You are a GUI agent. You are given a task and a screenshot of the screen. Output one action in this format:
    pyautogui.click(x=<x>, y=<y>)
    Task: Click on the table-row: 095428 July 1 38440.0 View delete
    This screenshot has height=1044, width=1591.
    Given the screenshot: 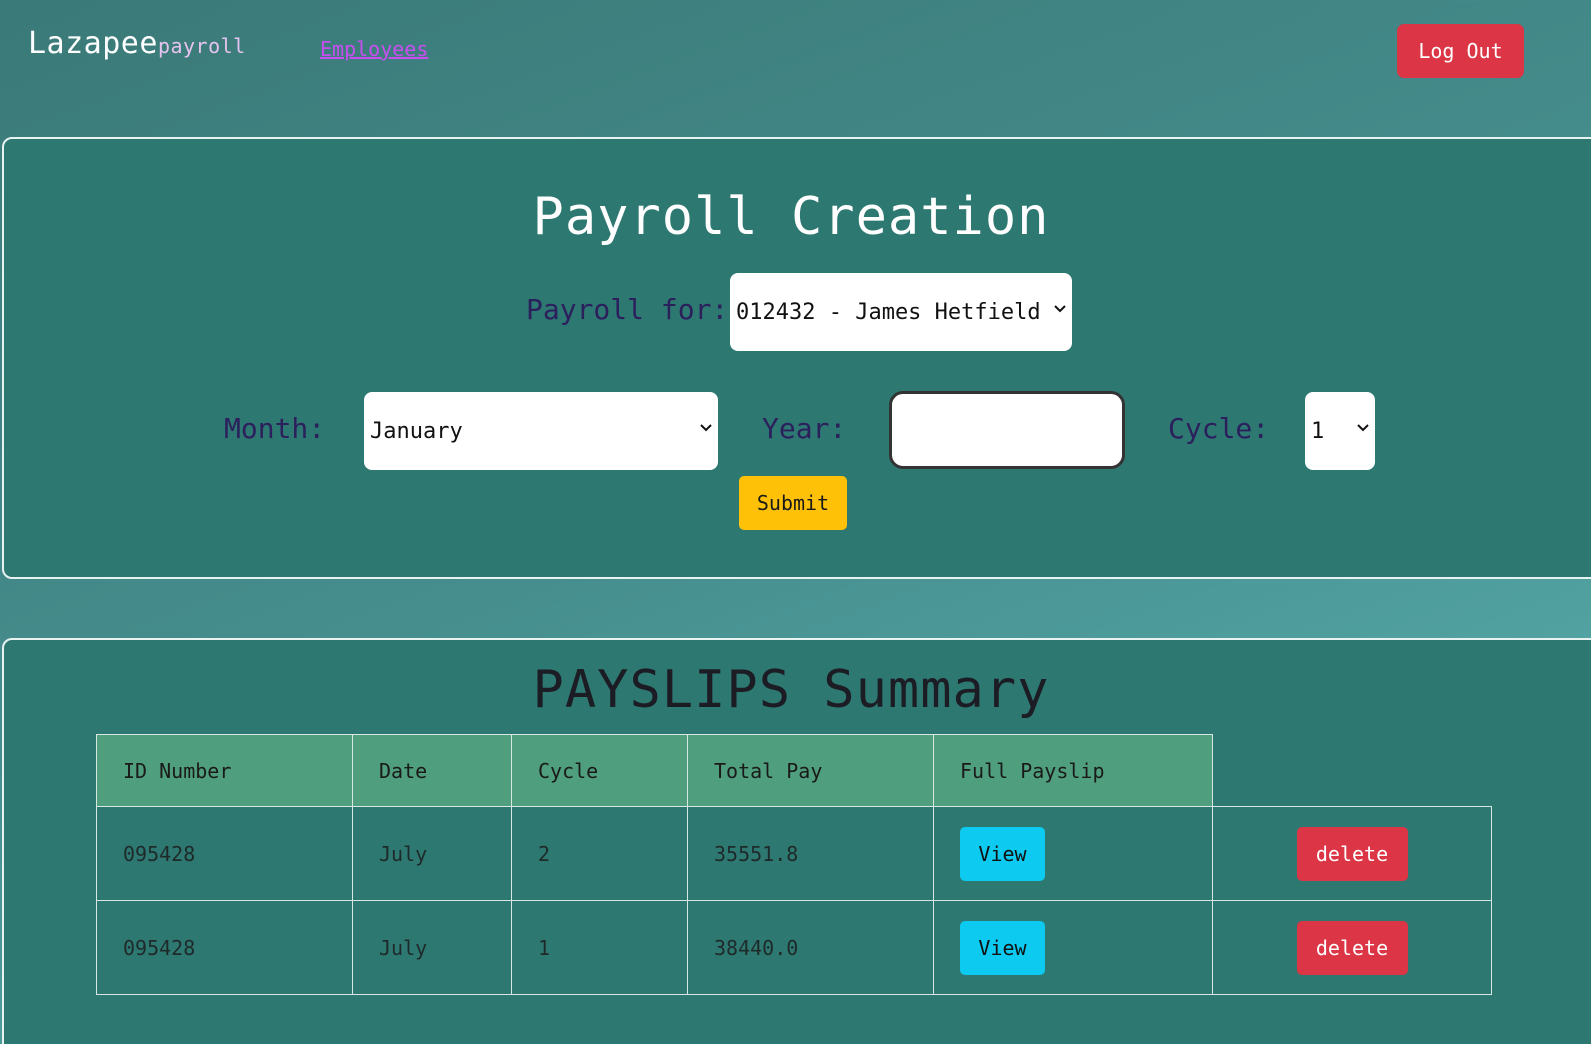 What is the action you would take?
    pyautogui.click(x=794, y=947)
    